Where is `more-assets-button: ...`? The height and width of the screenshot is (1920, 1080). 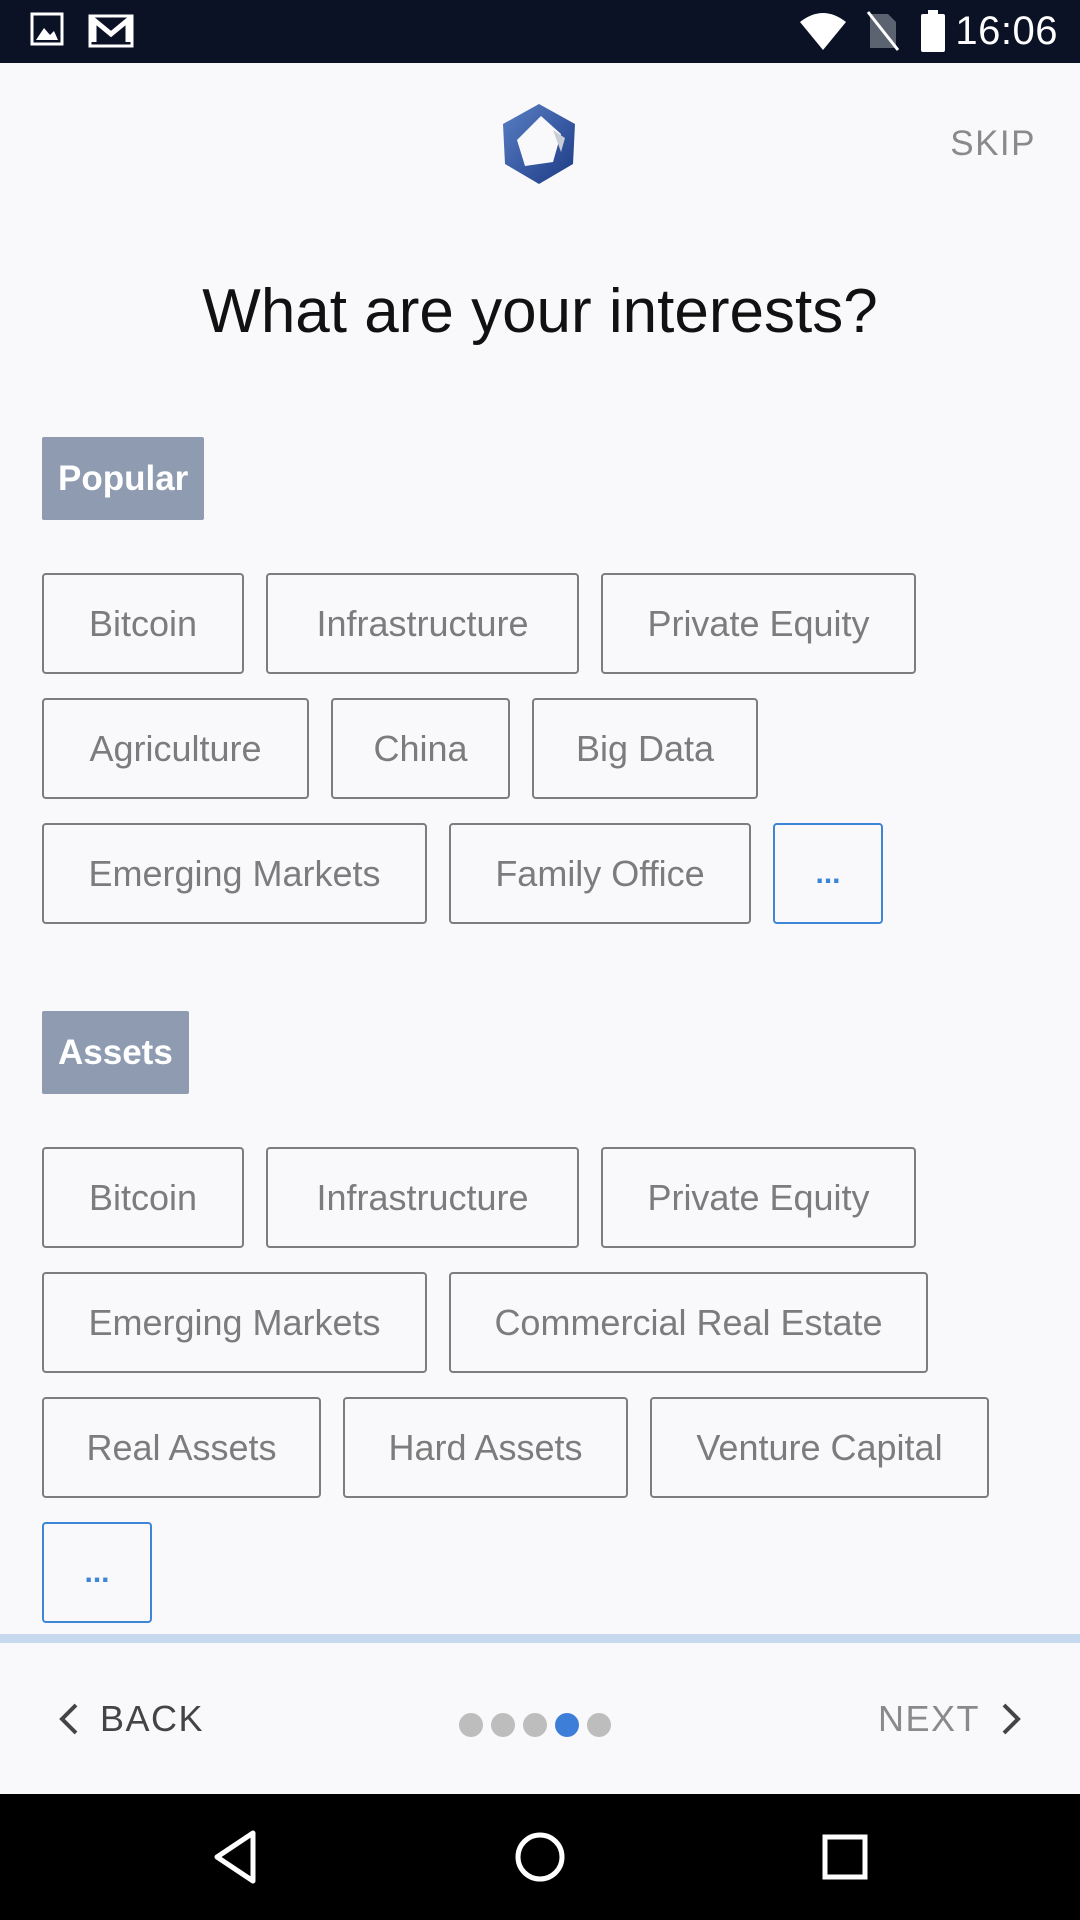
more-assets-button: ... is located at coordinates (97, 1572).